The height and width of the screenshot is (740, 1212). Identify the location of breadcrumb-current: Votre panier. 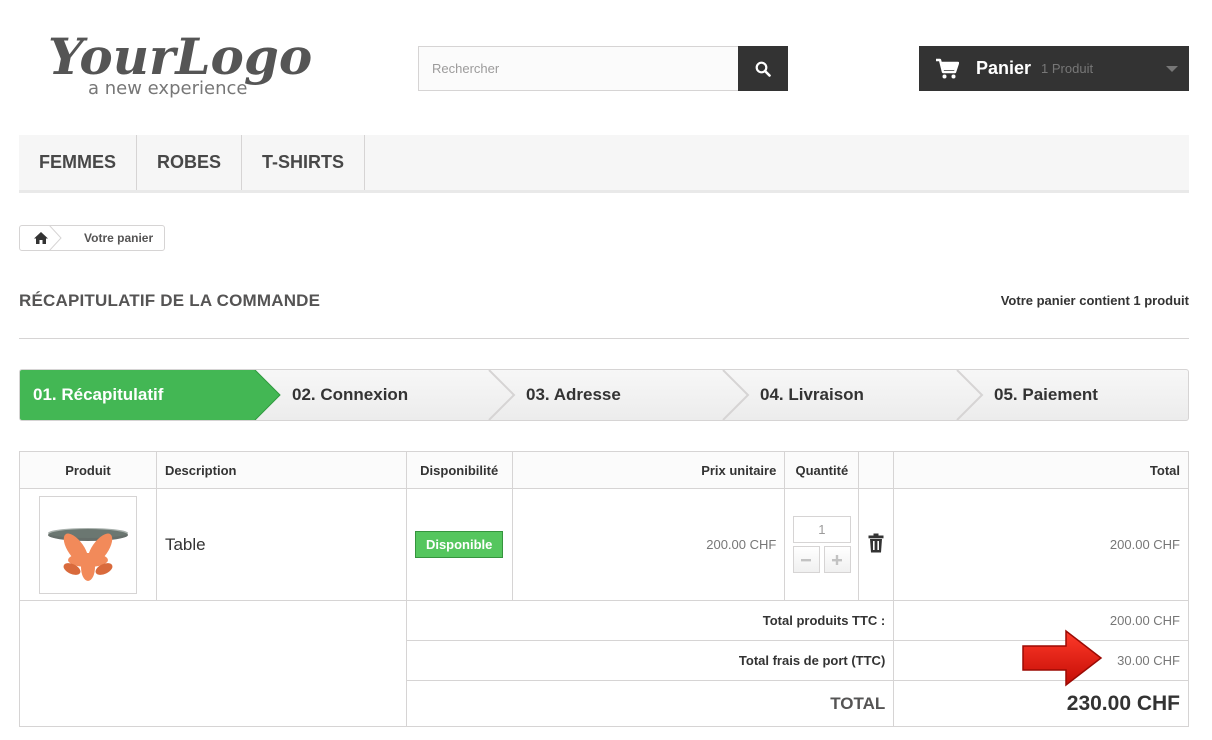
(119, 238).